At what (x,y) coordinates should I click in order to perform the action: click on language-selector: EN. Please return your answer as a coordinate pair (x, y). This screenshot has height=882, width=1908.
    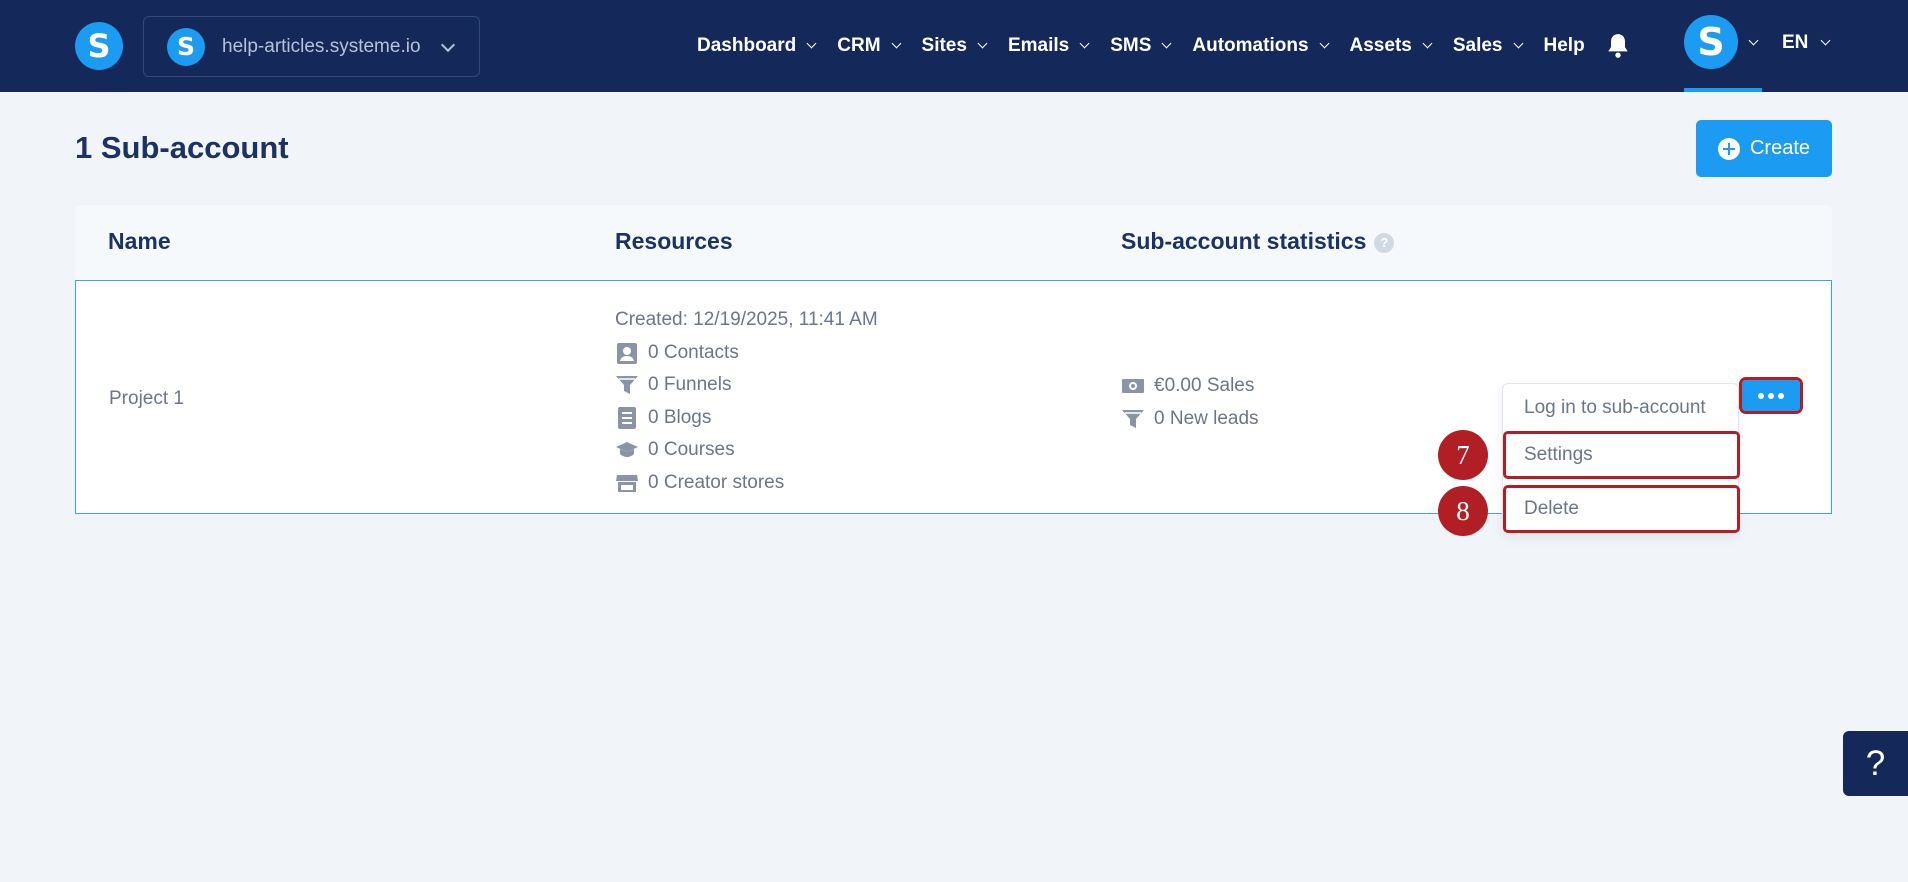
    Looking at the image, I should click on (1806, 43).